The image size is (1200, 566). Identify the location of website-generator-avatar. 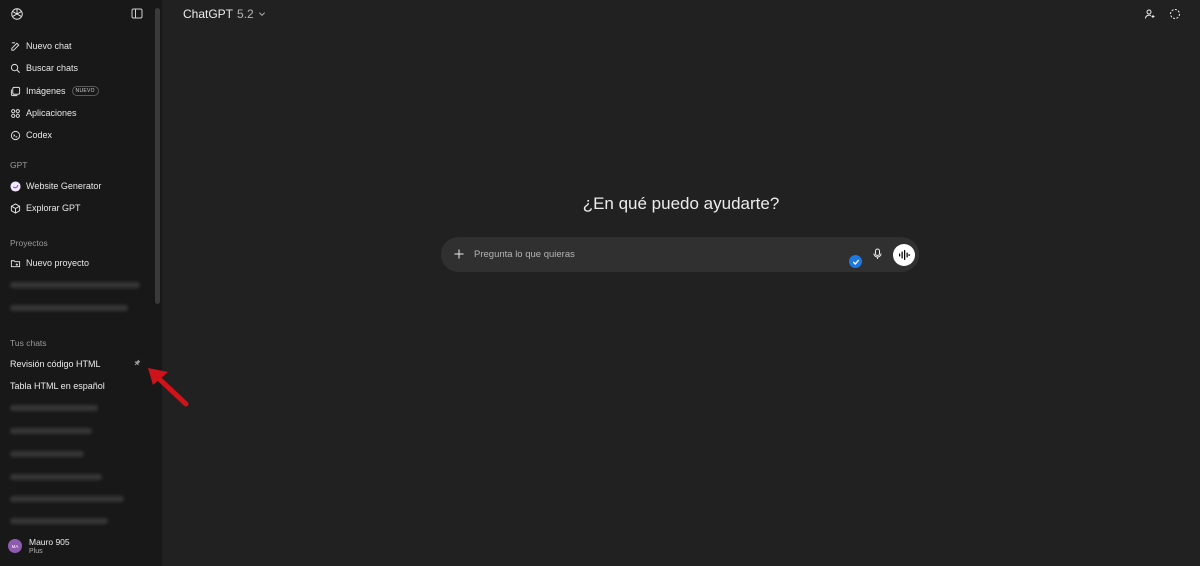
(15, 186).